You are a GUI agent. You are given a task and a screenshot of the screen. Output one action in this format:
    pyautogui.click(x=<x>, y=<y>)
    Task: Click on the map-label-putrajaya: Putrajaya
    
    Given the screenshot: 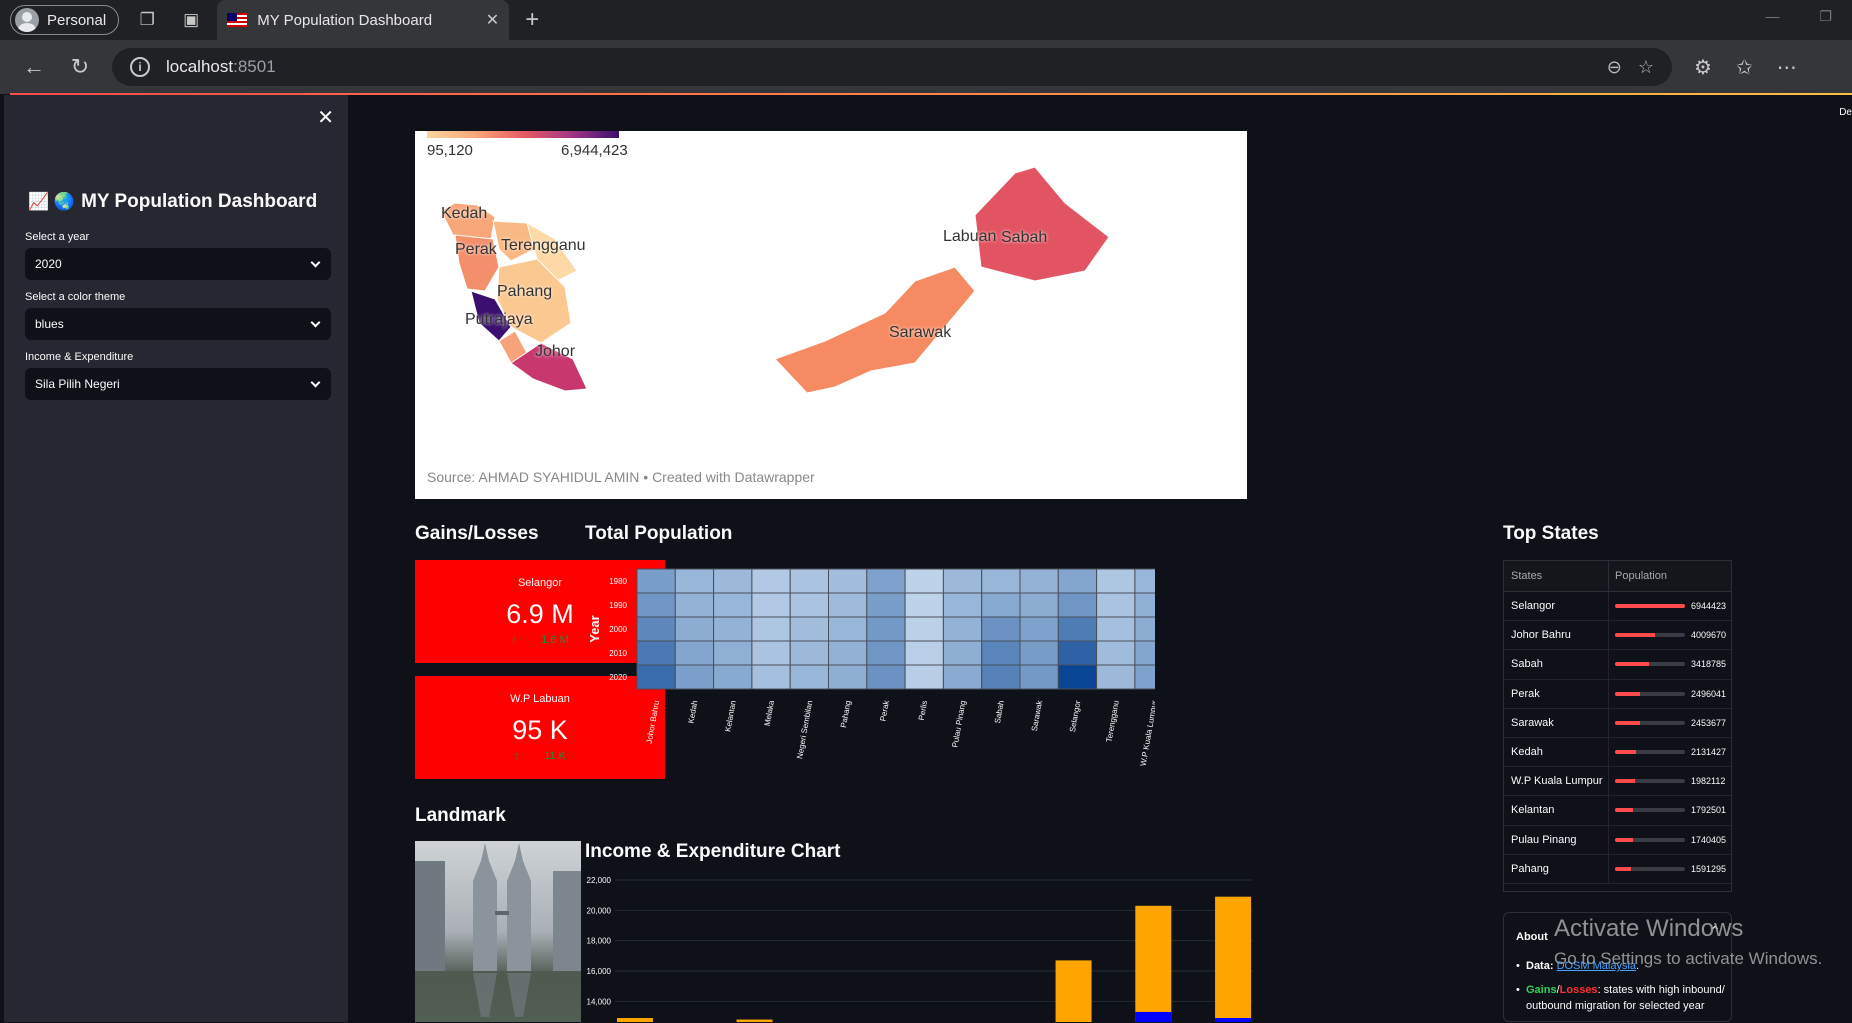 What is the action you would take?
    pyautogui.click(x=499, y=319)
    